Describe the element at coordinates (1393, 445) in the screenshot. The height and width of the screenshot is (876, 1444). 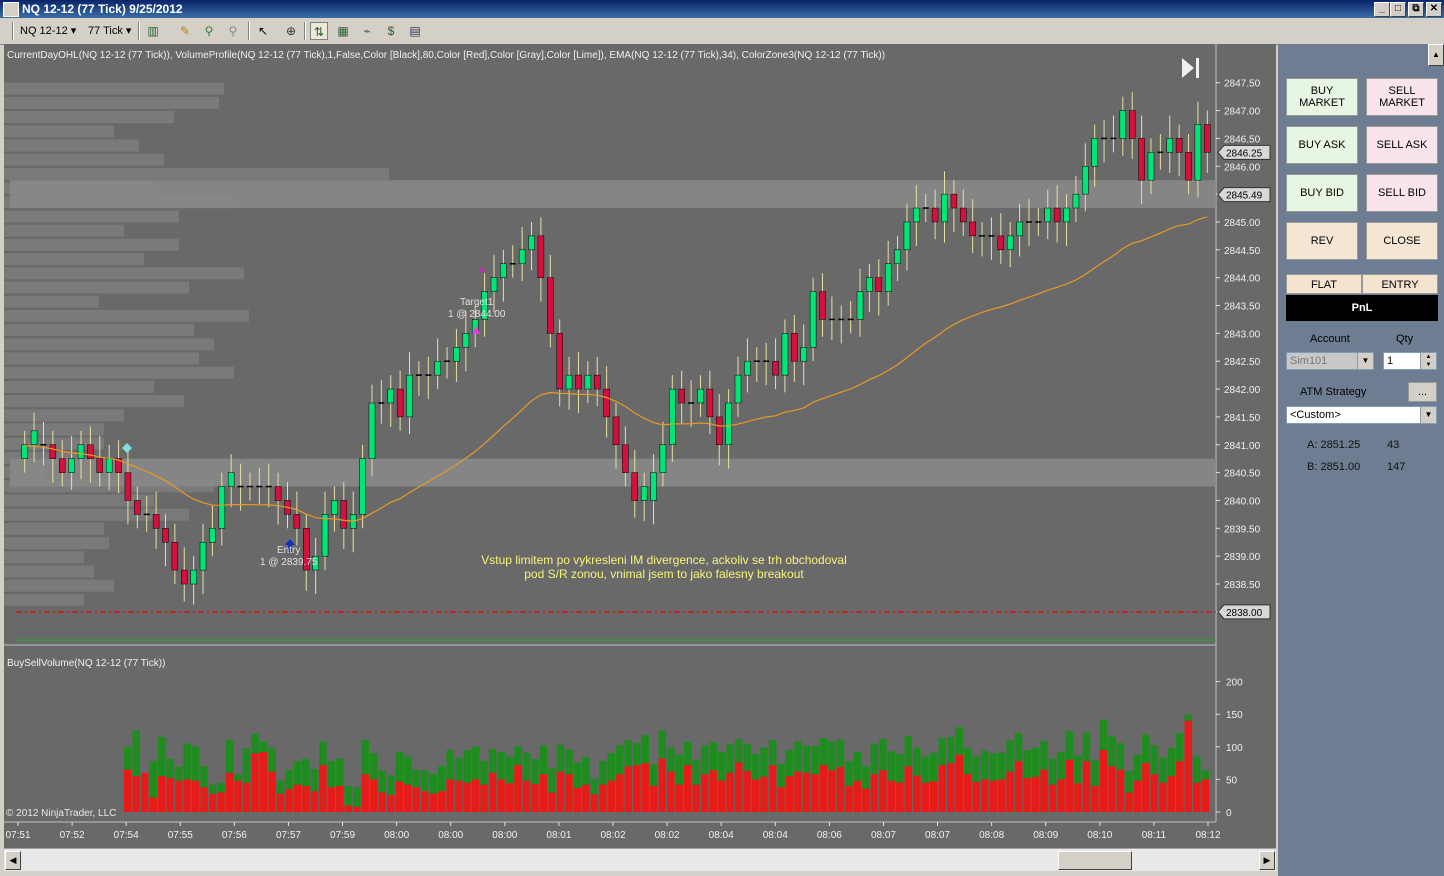
I see `ask-size: 43` at that location.